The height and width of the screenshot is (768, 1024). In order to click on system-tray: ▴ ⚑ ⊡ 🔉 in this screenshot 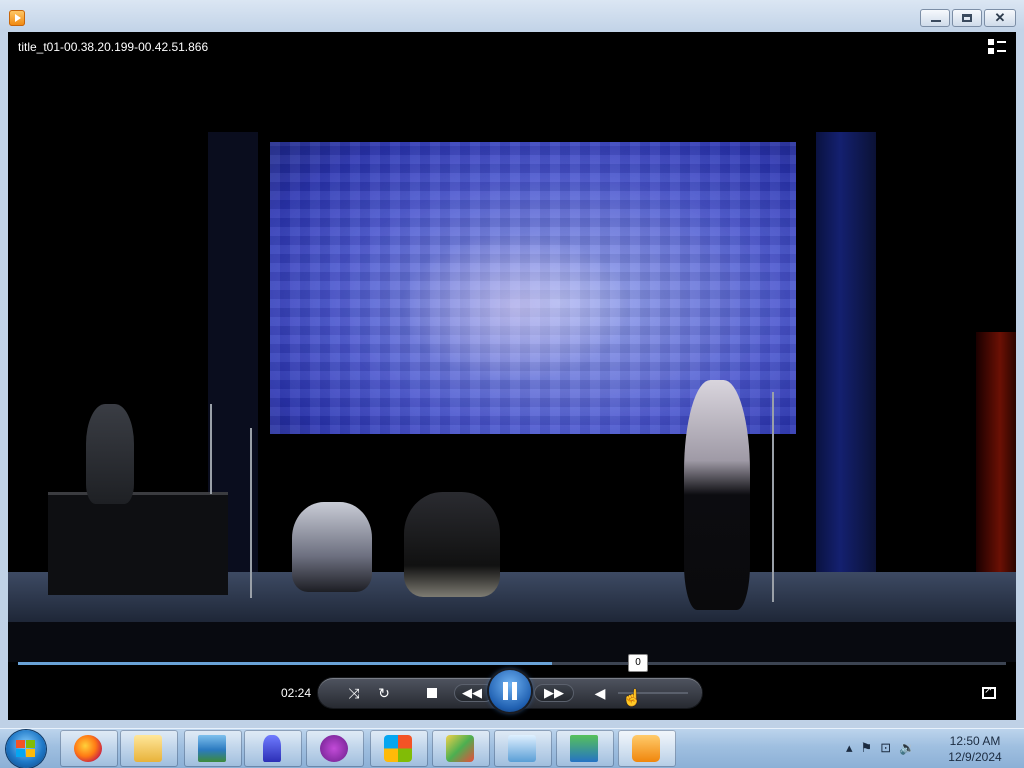, I will do `click(880, 748)`.